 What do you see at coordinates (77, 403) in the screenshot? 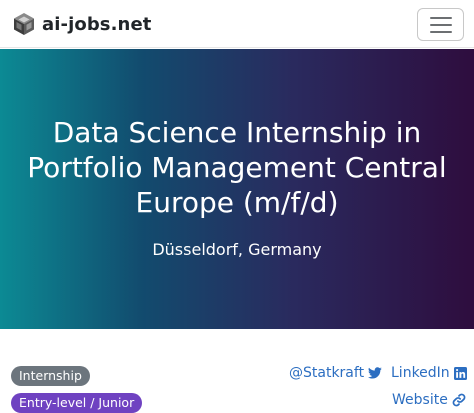
I see `experience-level-badge: Entry-level / Junior` at bounding box center [77, 403].